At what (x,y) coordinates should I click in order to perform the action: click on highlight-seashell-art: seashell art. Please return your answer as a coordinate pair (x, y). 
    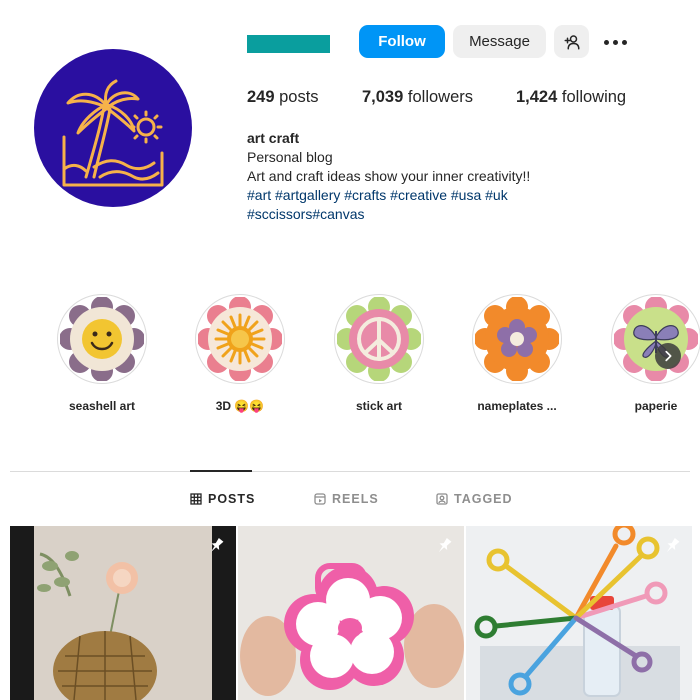
    Looking at the image, I should click on (102, 353).